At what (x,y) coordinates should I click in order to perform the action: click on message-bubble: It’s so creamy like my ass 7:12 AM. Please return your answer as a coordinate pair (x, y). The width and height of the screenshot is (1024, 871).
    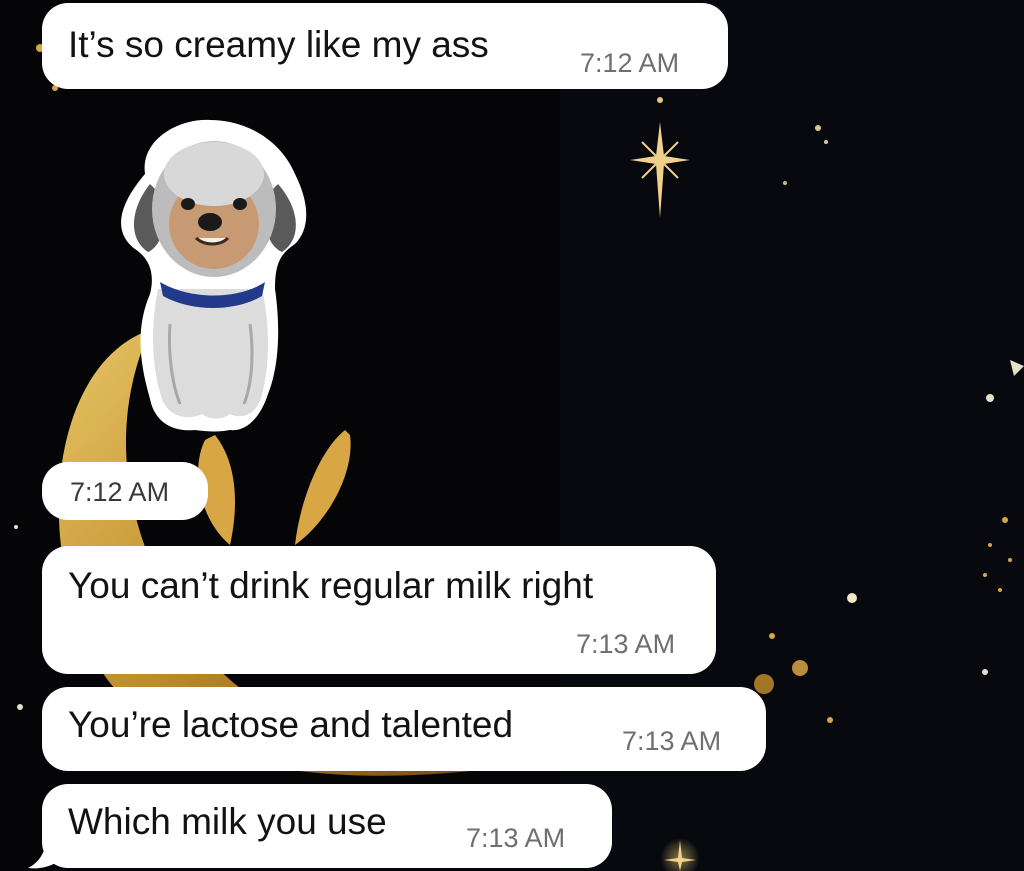
    Looking at the image, I should click on (385, 46).